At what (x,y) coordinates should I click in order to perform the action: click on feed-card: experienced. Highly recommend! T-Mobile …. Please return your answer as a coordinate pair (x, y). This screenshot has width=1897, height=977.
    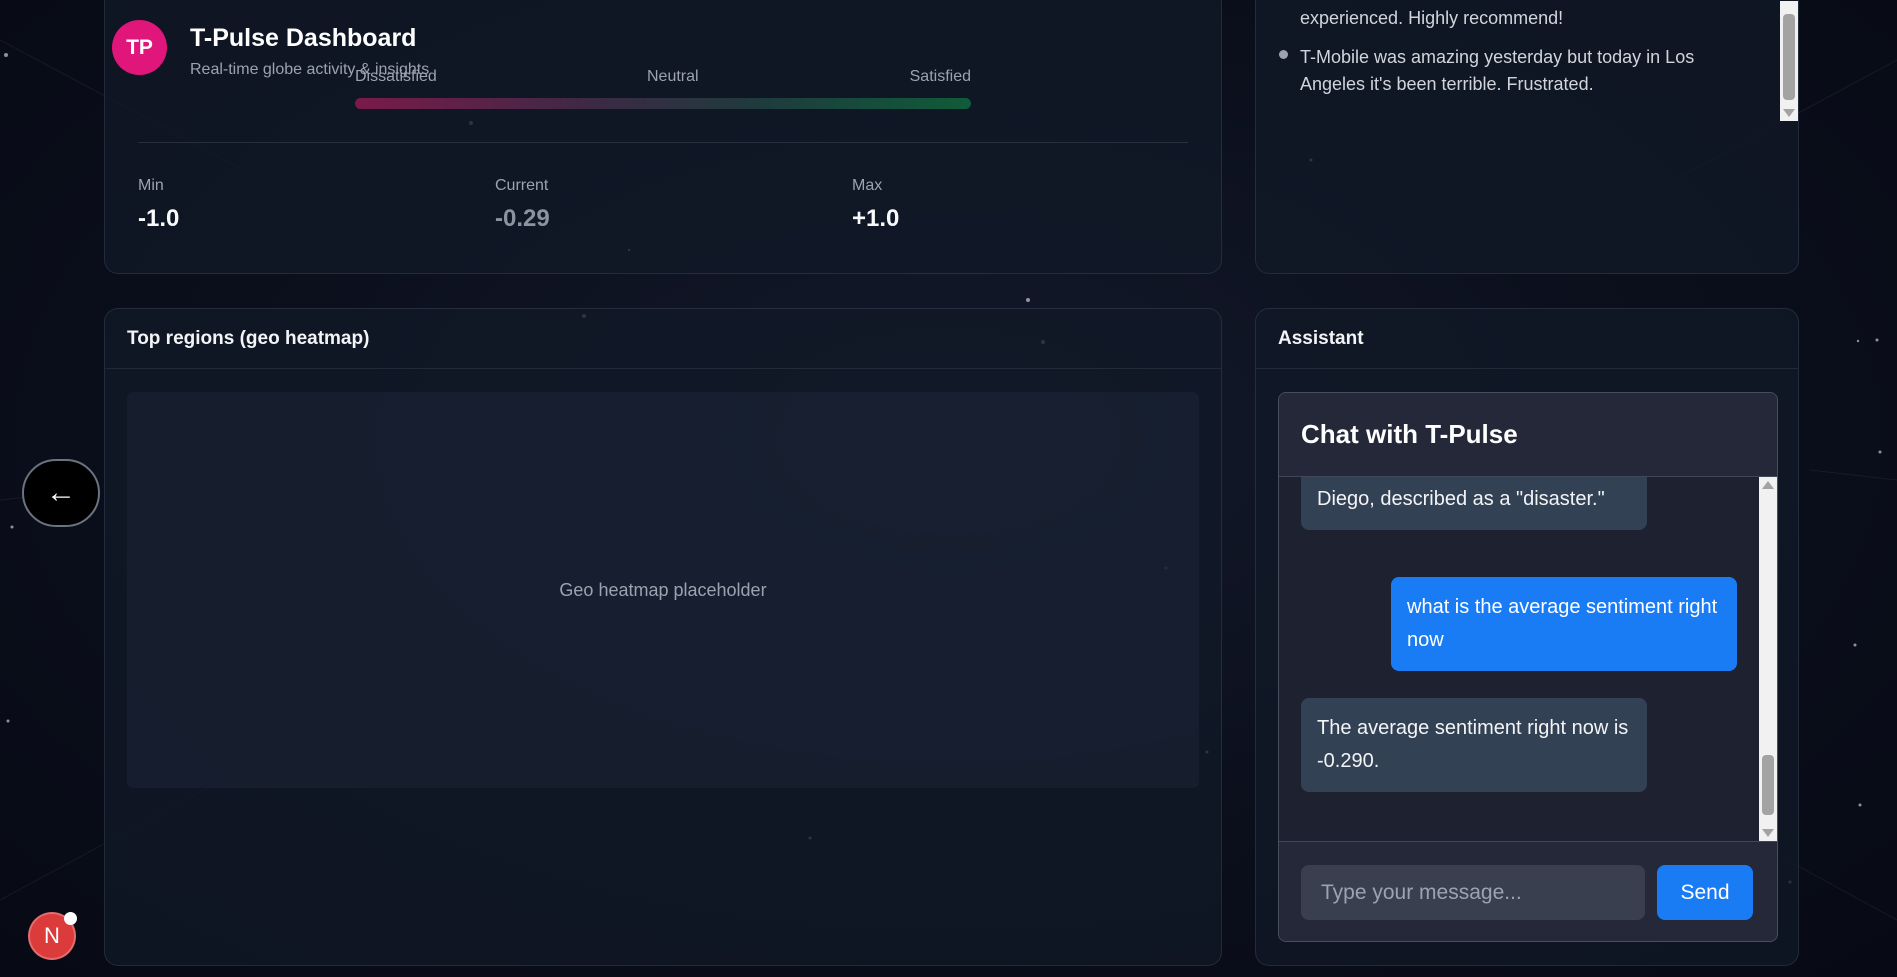
    Looking at the image, I should click on (1527, 137).